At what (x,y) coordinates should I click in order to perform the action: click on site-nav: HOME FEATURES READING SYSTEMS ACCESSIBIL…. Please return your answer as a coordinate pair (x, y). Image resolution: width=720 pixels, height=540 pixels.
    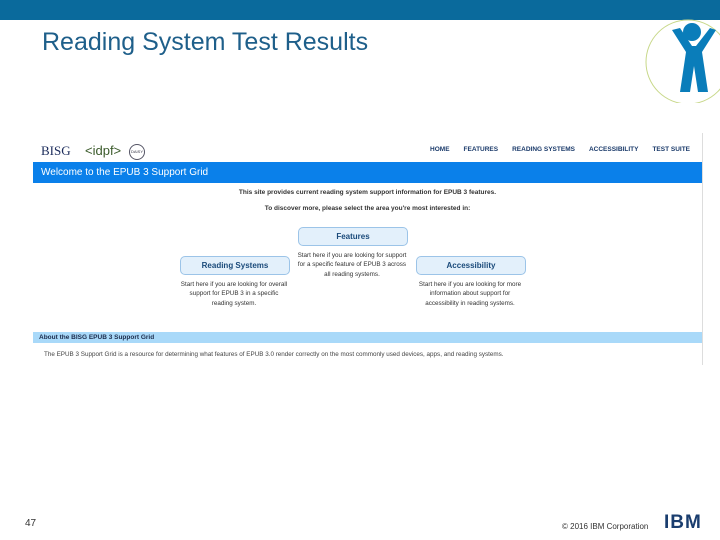
    Looking at the image, I should click on (560, 149).